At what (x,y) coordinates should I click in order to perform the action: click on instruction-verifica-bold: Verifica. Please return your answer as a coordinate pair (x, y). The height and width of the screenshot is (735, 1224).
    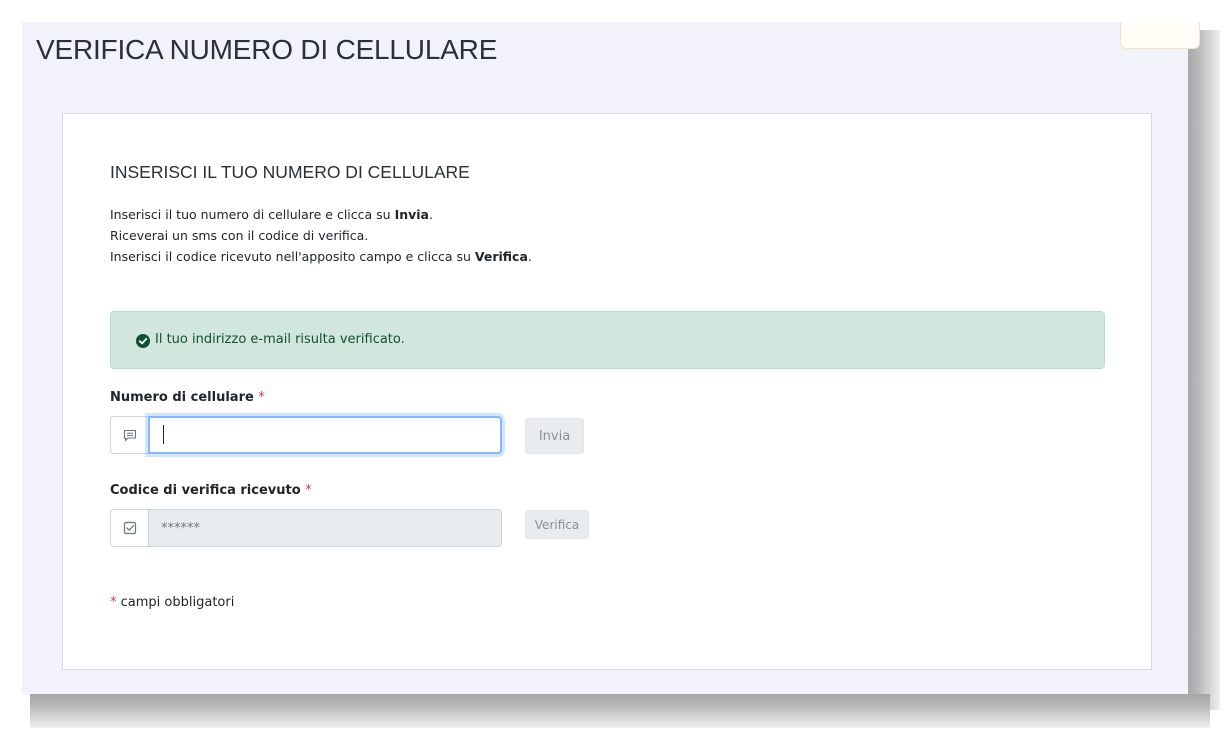
    Looking at the image, I should click on (501, 256).